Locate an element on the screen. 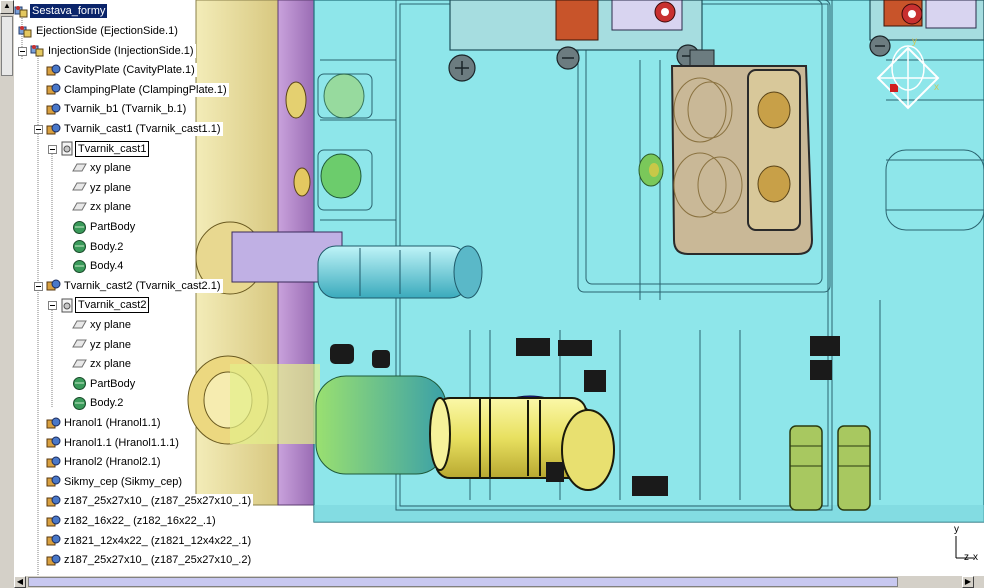 This screenshot has height=588, width=984. tree-node: Body.4 is located at coordinates (99, 266).